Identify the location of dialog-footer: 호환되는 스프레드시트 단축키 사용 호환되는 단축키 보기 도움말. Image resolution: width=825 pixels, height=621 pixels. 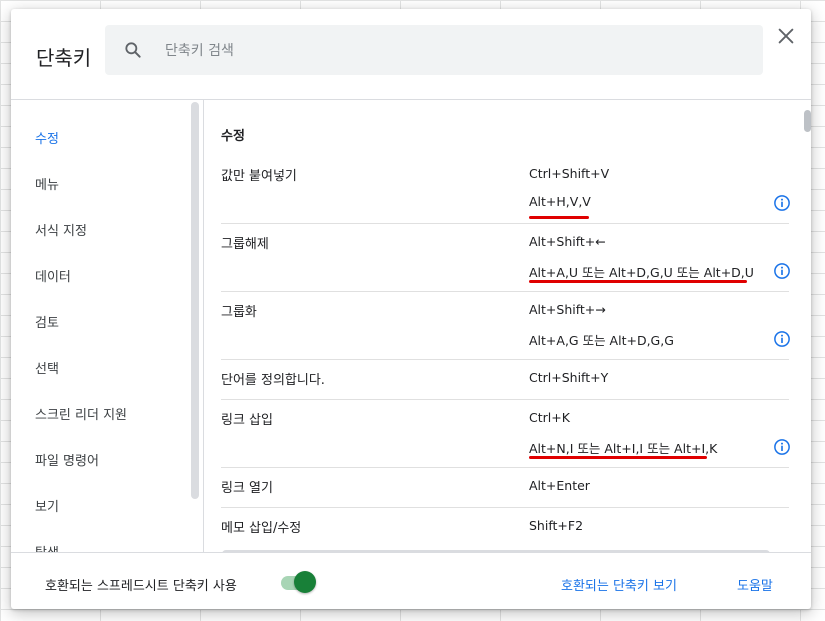
(411, 580).